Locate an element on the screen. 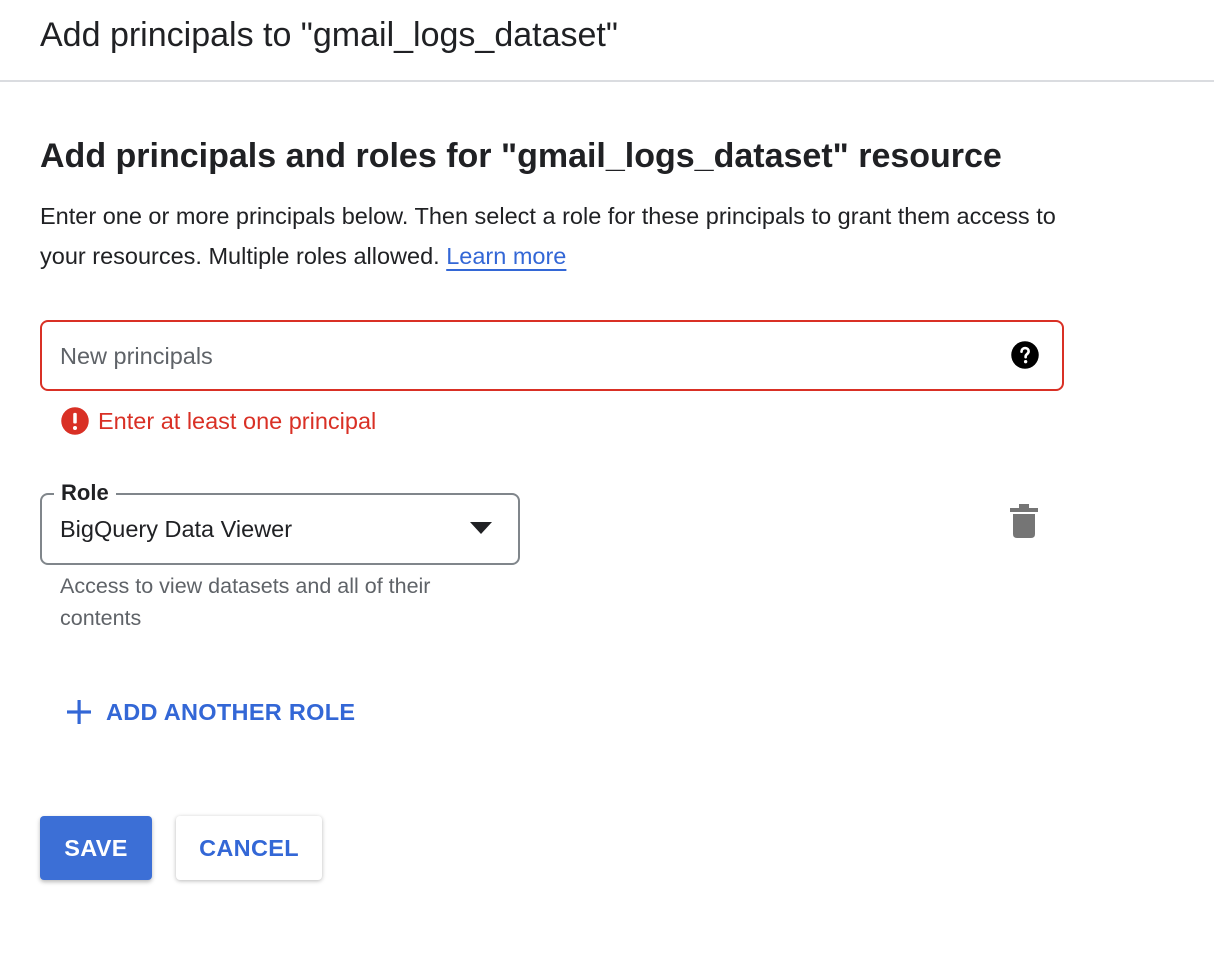 The height and width of the screenshot is (968, 1214). principals-error: Enter at least one principal is located at coordinates (218, 421).